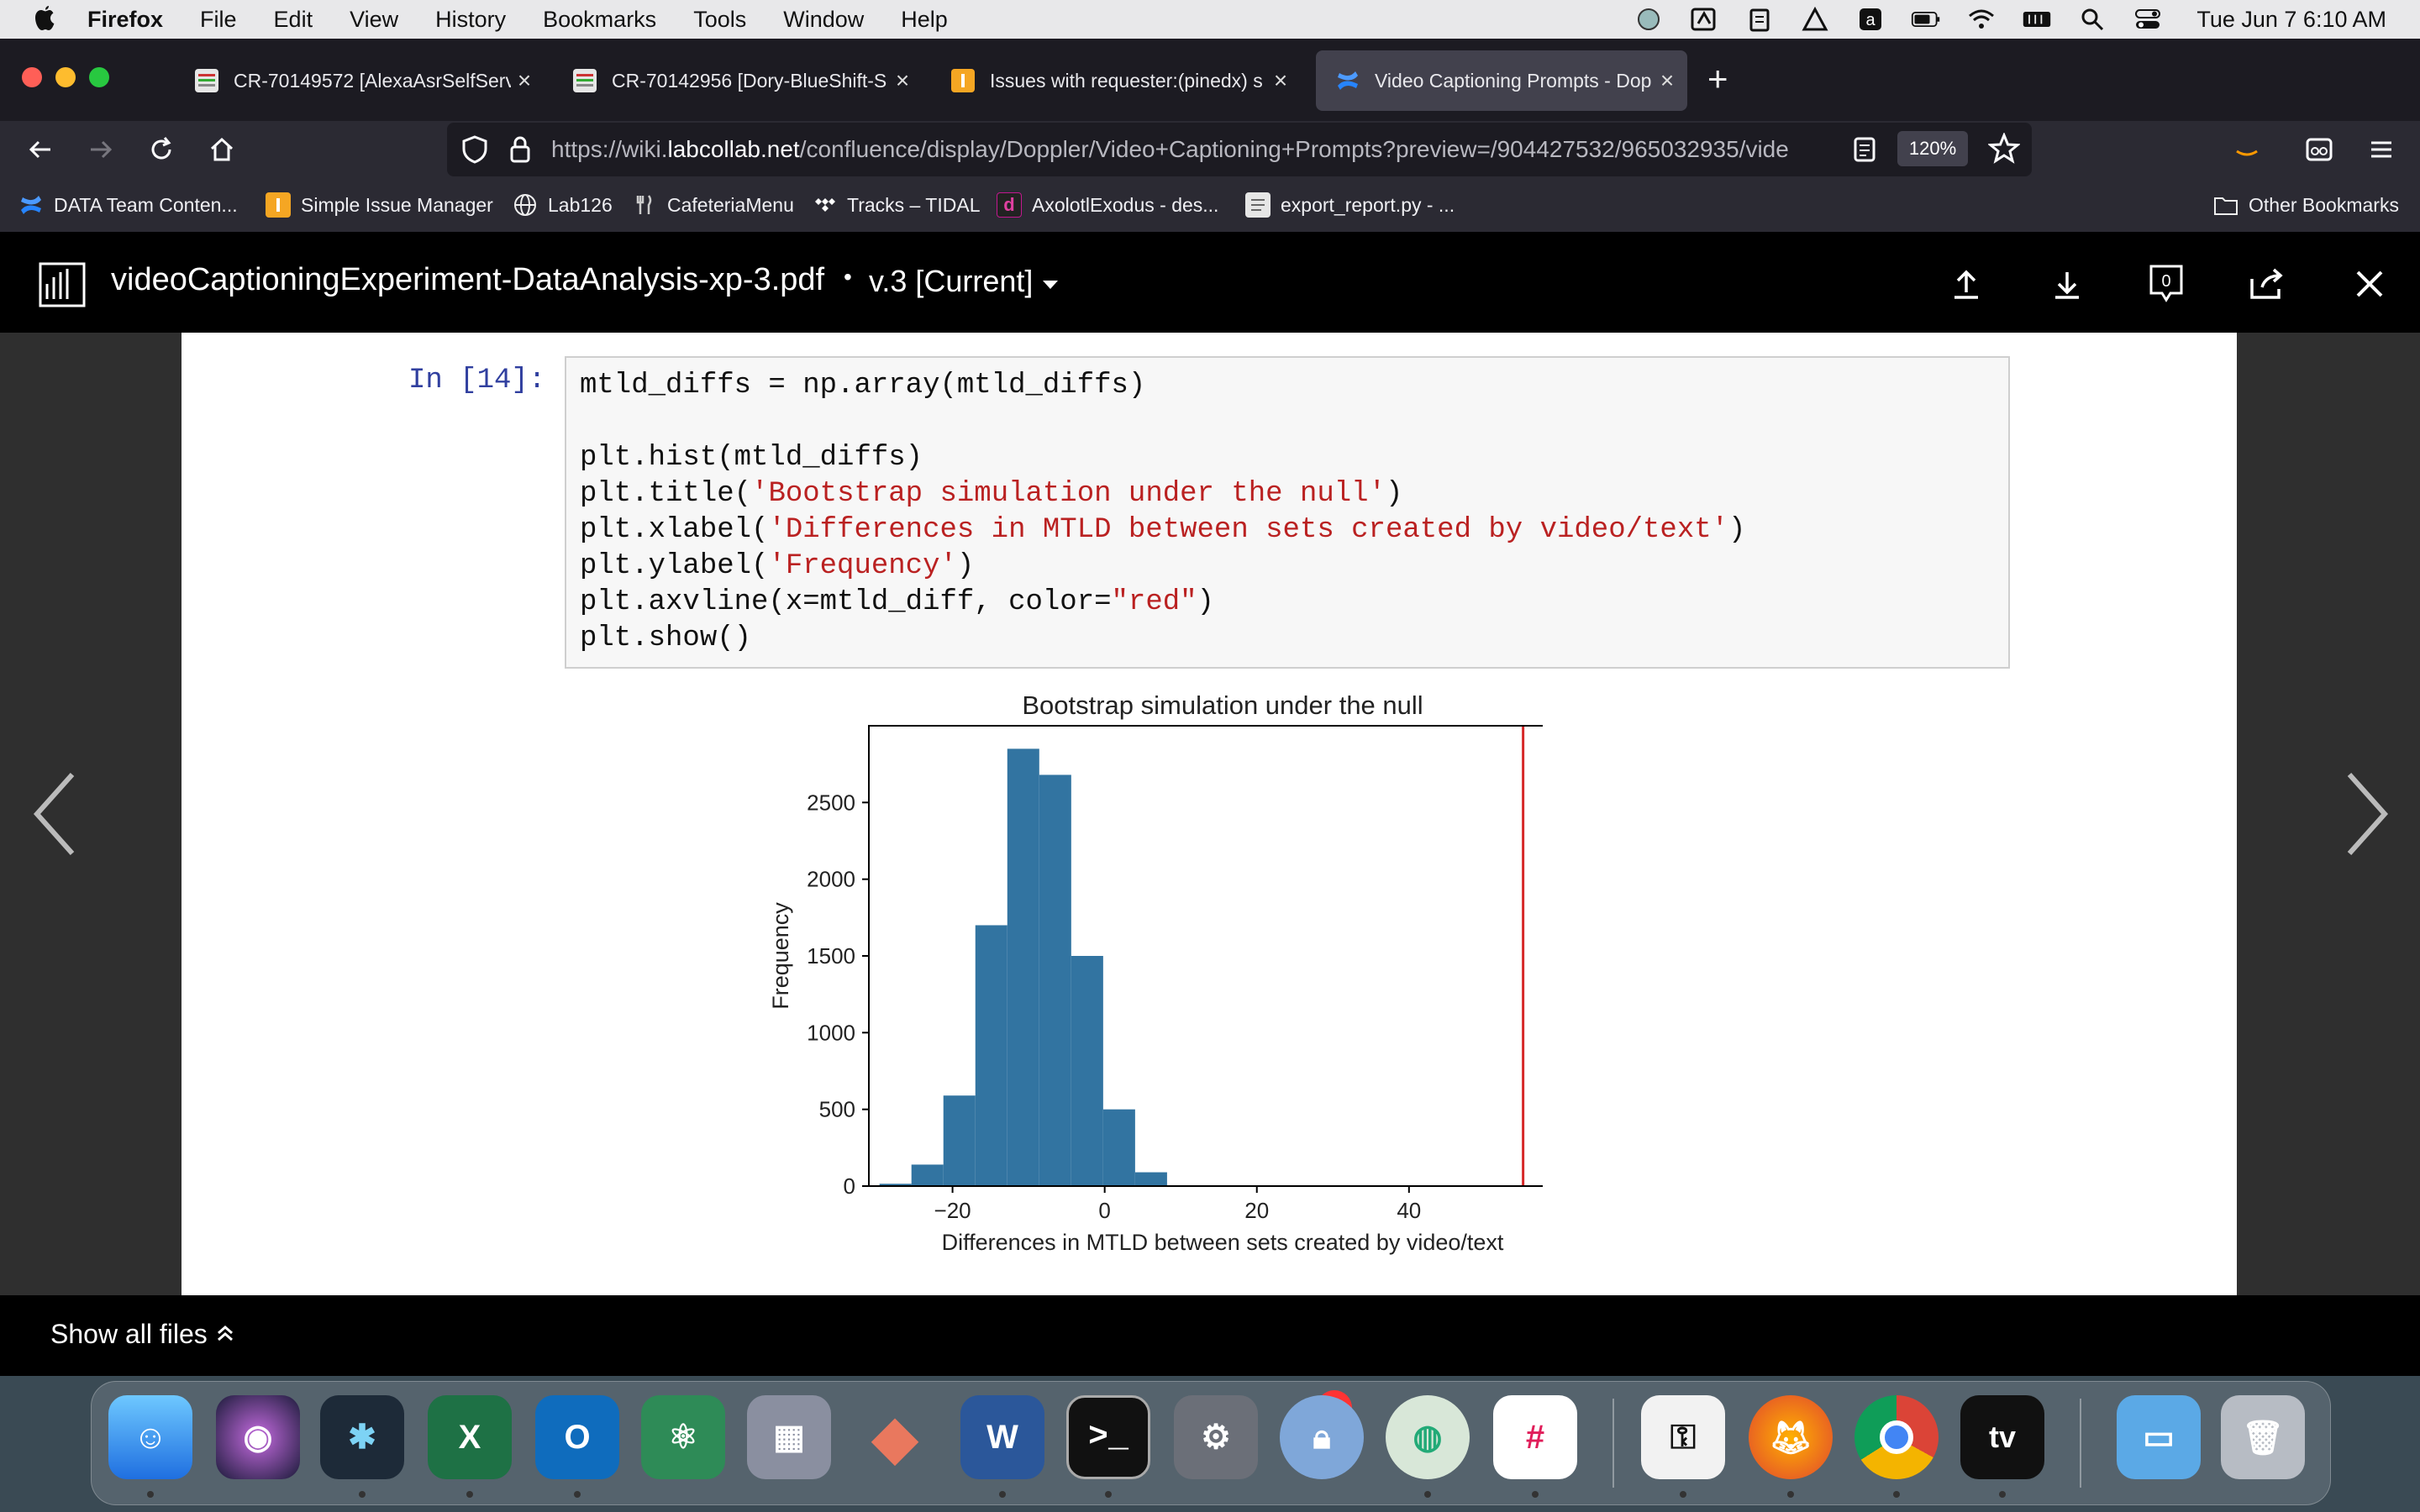  What do you see at coordinates (2002, 1437) in the screenshot?
I see `apple-tv-icon: tv` at bounding box center [2002, 1437].